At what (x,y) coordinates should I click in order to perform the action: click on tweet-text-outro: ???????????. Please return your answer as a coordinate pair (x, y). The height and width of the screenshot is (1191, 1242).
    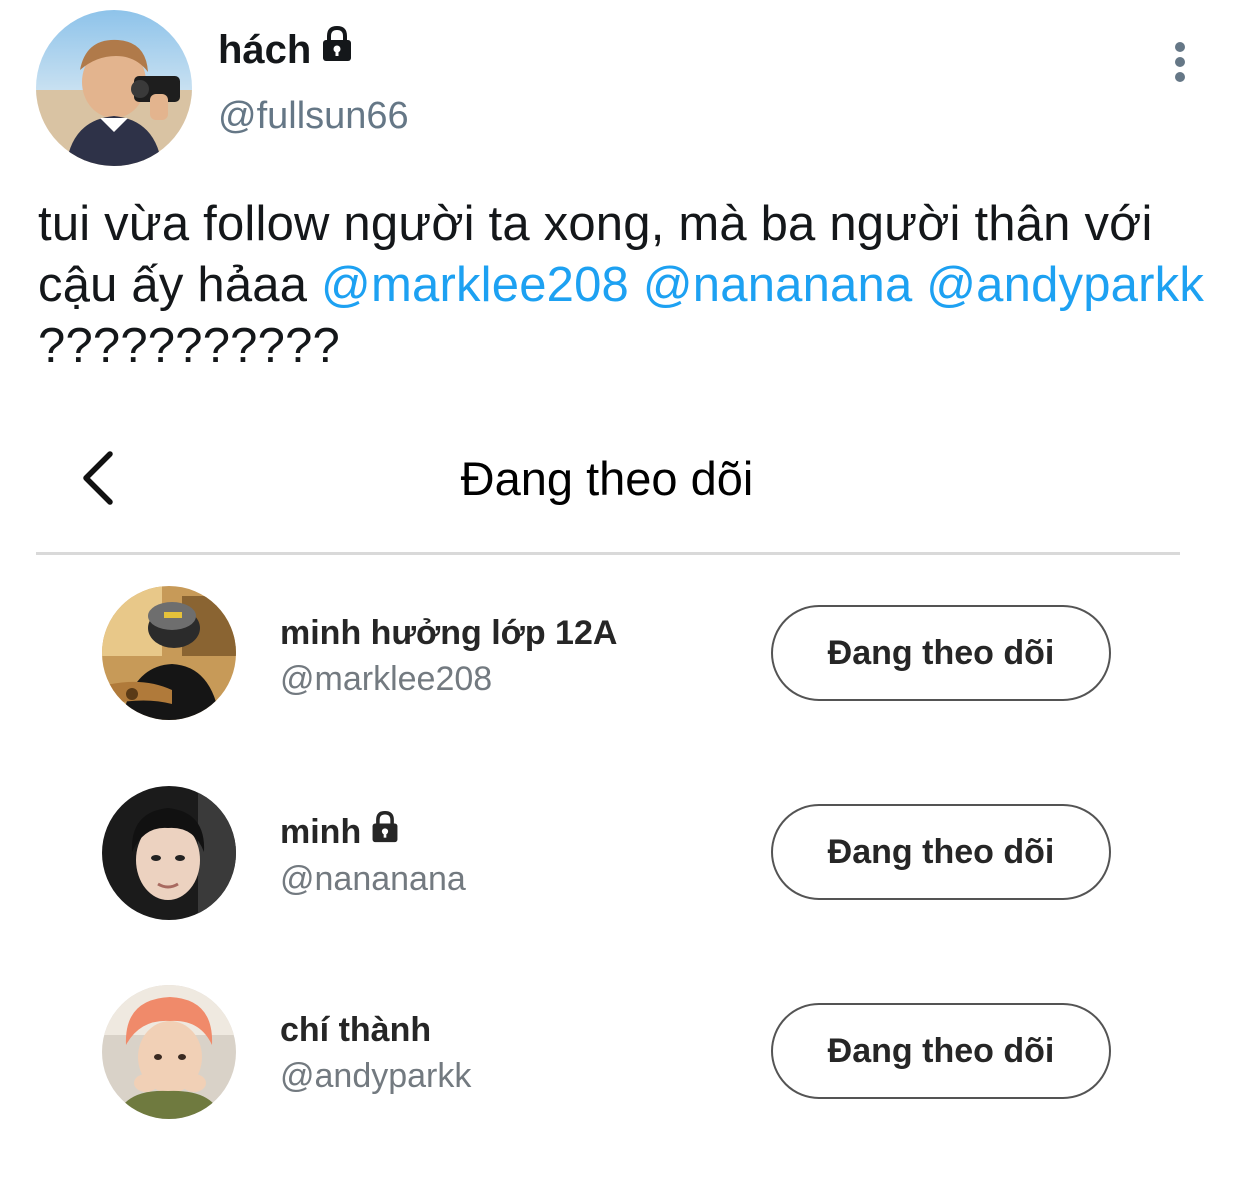
    Looking at the image, I should click on (189, 346).